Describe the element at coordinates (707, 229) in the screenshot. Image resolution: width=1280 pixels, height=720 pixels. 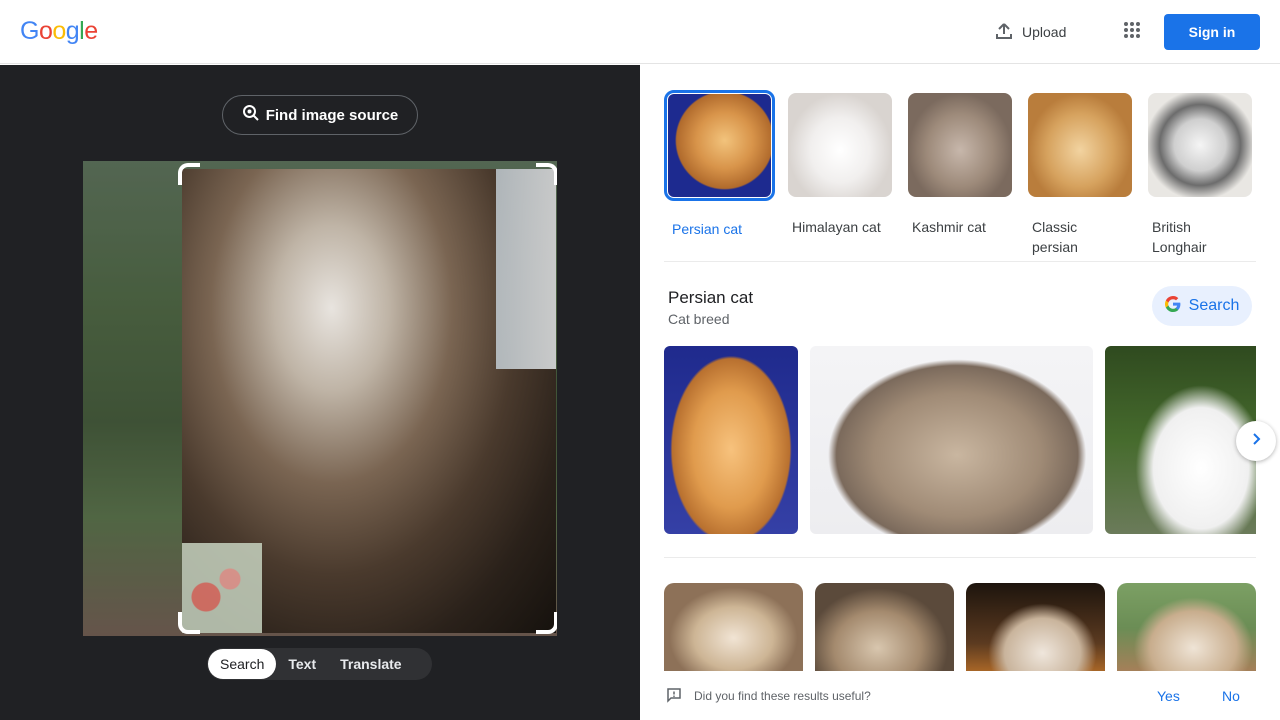
I see `related-label: Persian cat` at that location.